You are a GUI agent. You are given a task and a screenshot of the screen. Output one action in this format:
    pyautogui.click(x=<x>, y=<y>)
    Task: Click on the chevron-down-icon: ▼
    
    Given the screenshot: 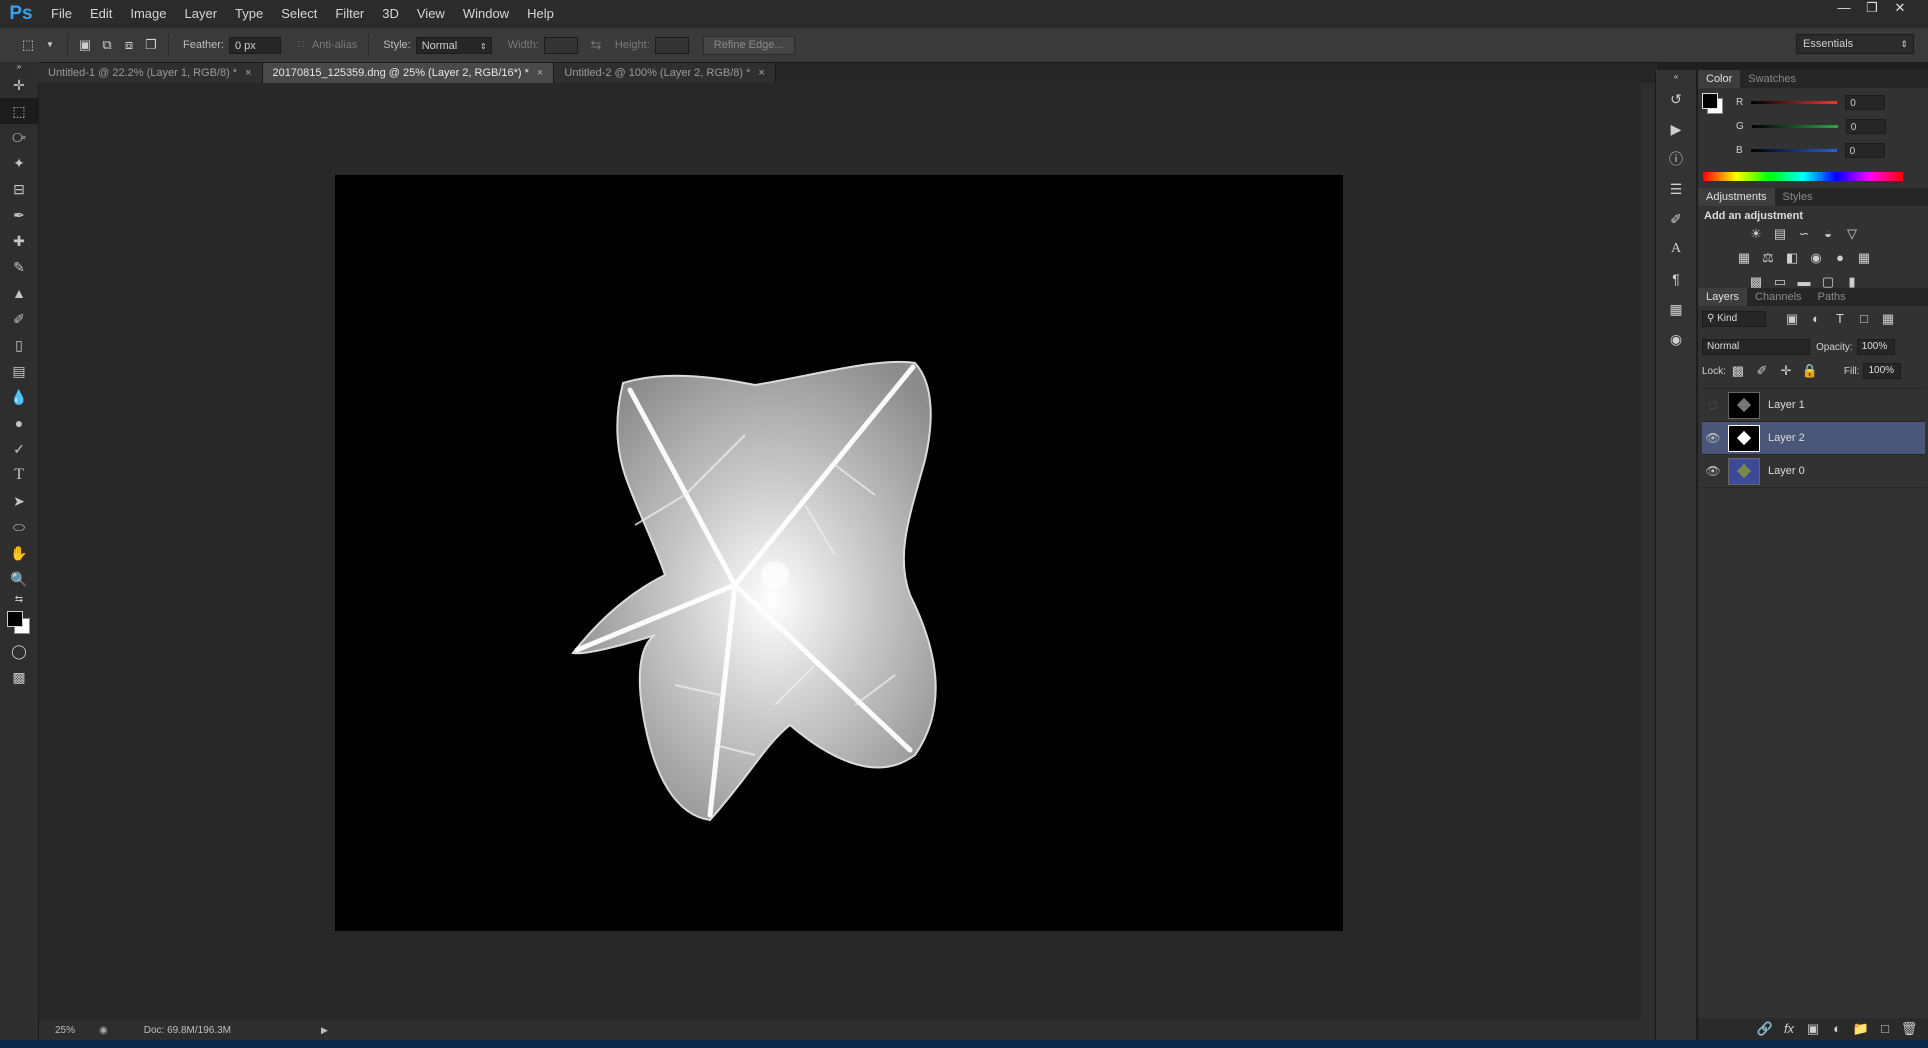 What is the action you would take?
    pyautogui.click(x=50, y=45)
    